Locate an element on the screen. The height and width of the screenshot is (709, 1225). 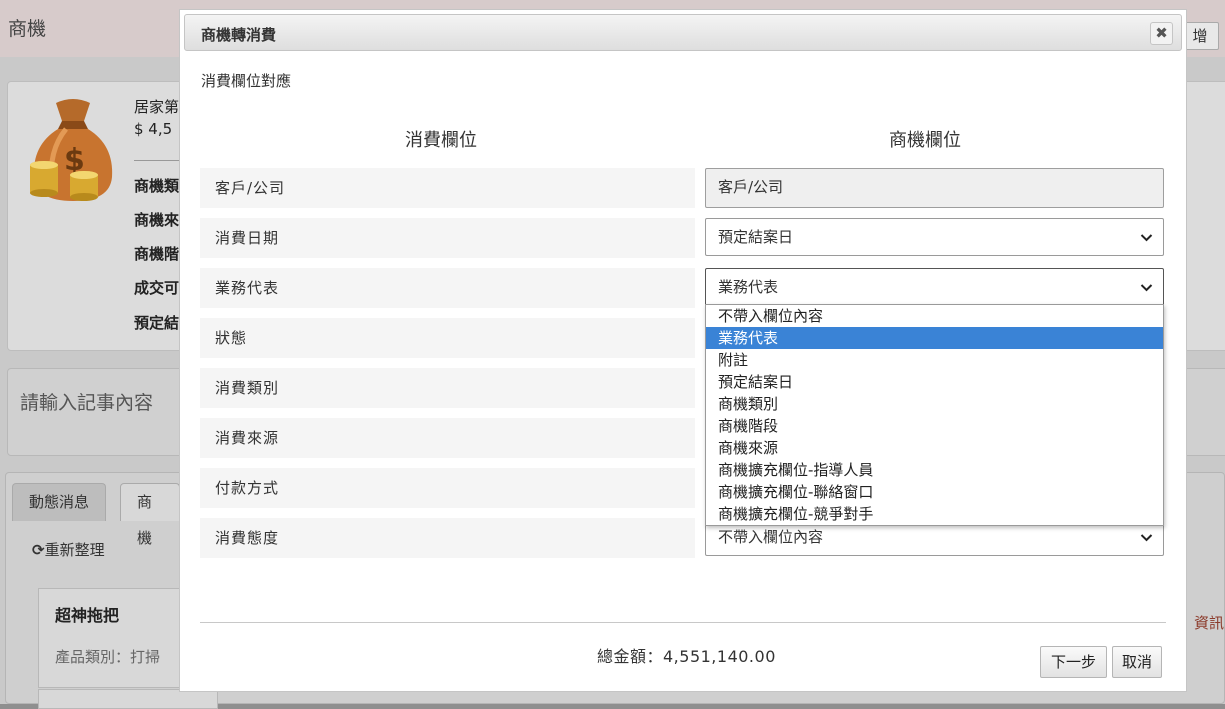
field-label: 預定結 is located at coordinates (157, 323).